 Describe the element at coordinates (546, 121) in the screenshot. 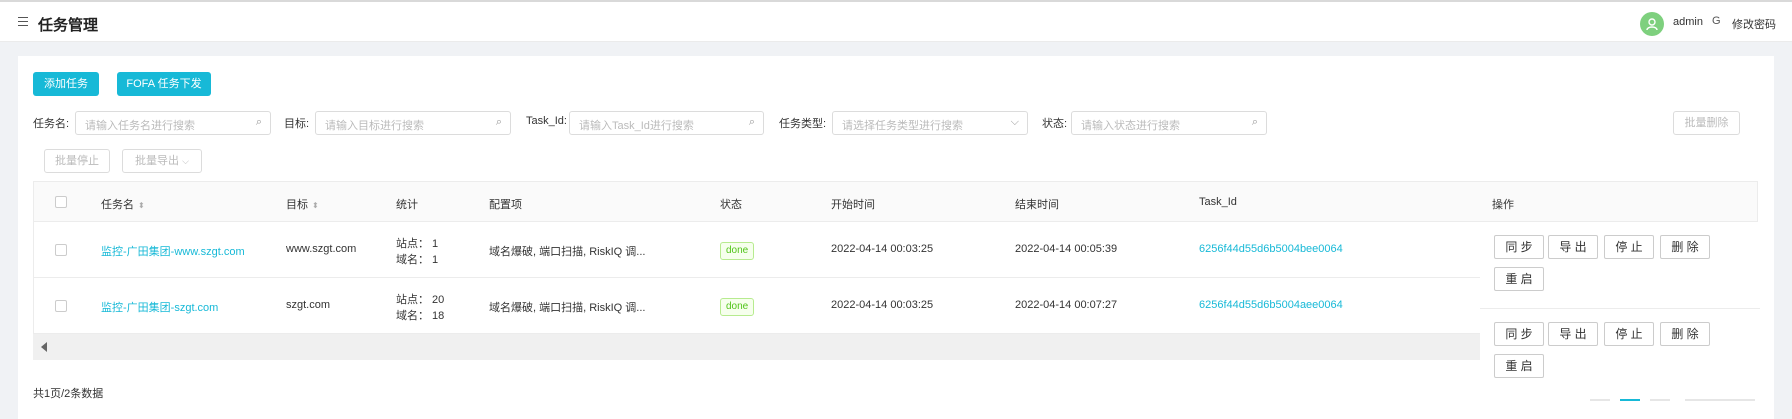

I see `taskid-label: Task_Id:` at that location.